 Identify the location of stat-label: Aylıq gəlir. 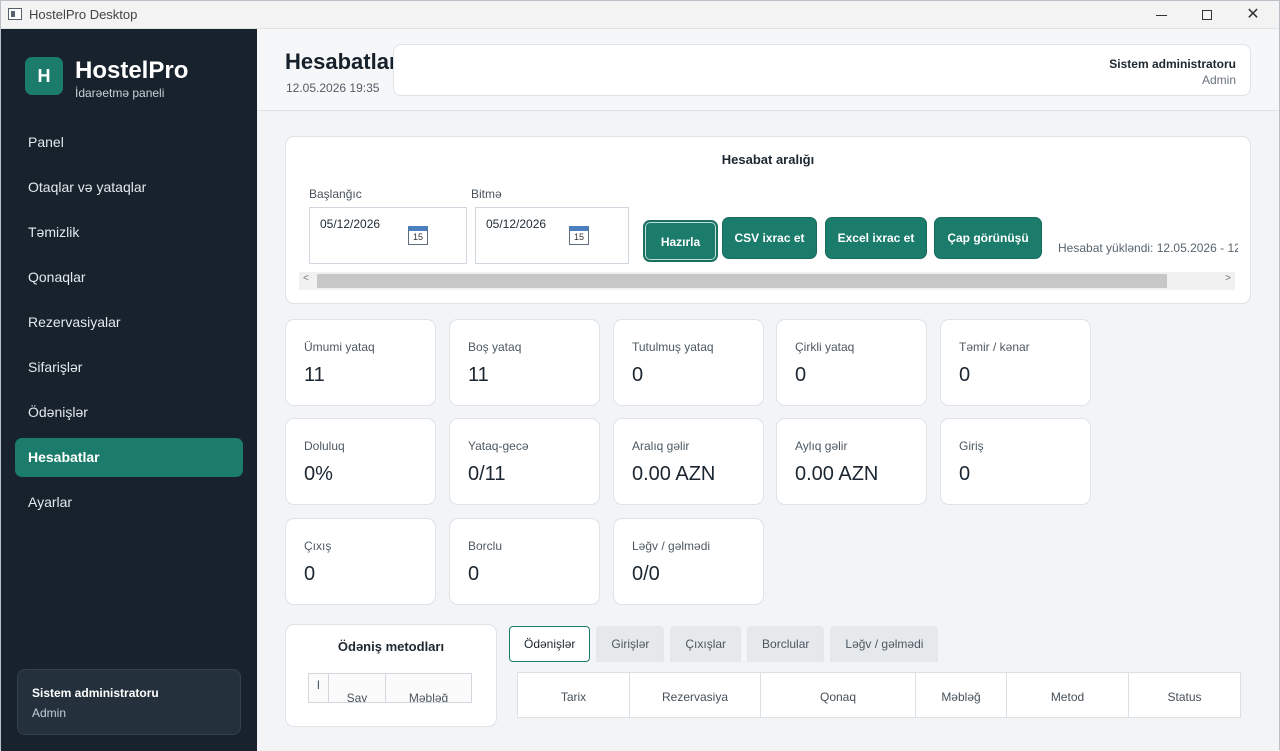
(821, 446).